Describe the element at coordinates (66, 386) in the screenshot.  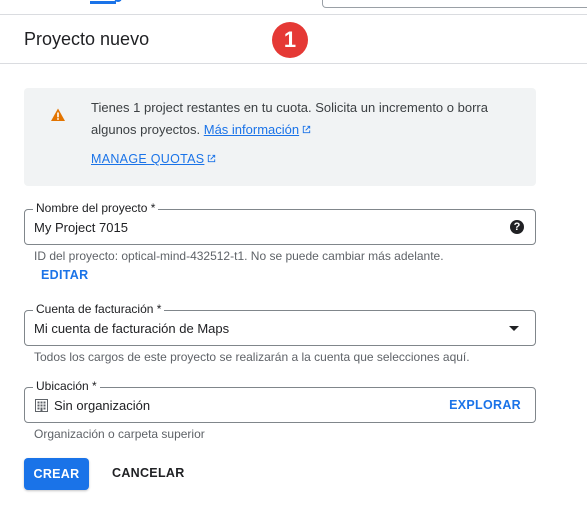
I see `location-label: Ubicación *` at that location.